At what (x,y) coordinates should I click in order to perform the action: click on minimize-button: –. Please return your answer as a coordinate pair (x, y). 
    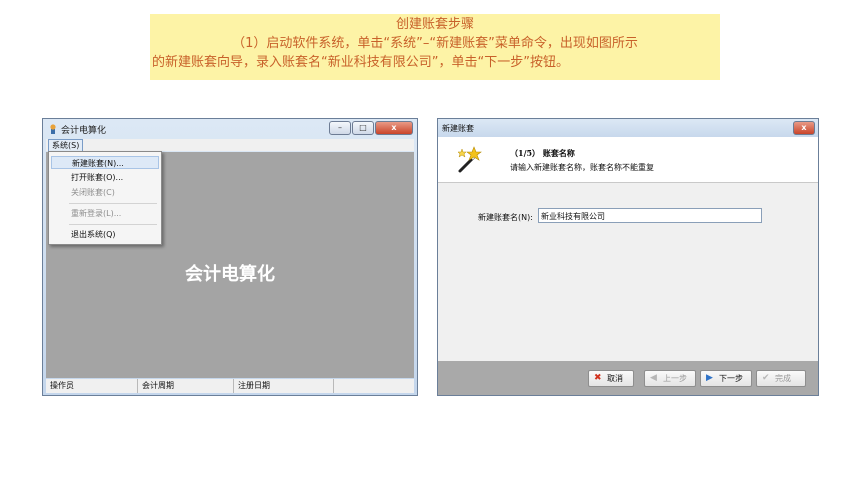
    Looking at the image, I should click on (340, 128).